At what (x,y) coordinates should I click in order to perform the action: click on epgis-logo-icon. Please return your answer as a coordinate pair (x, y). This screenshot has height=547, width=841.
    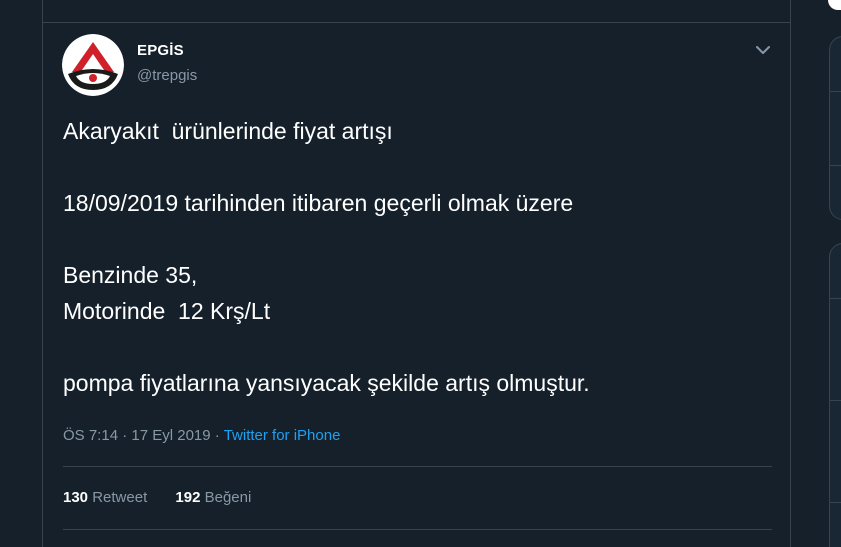
    Looking at the image, I should click on (93, 65).